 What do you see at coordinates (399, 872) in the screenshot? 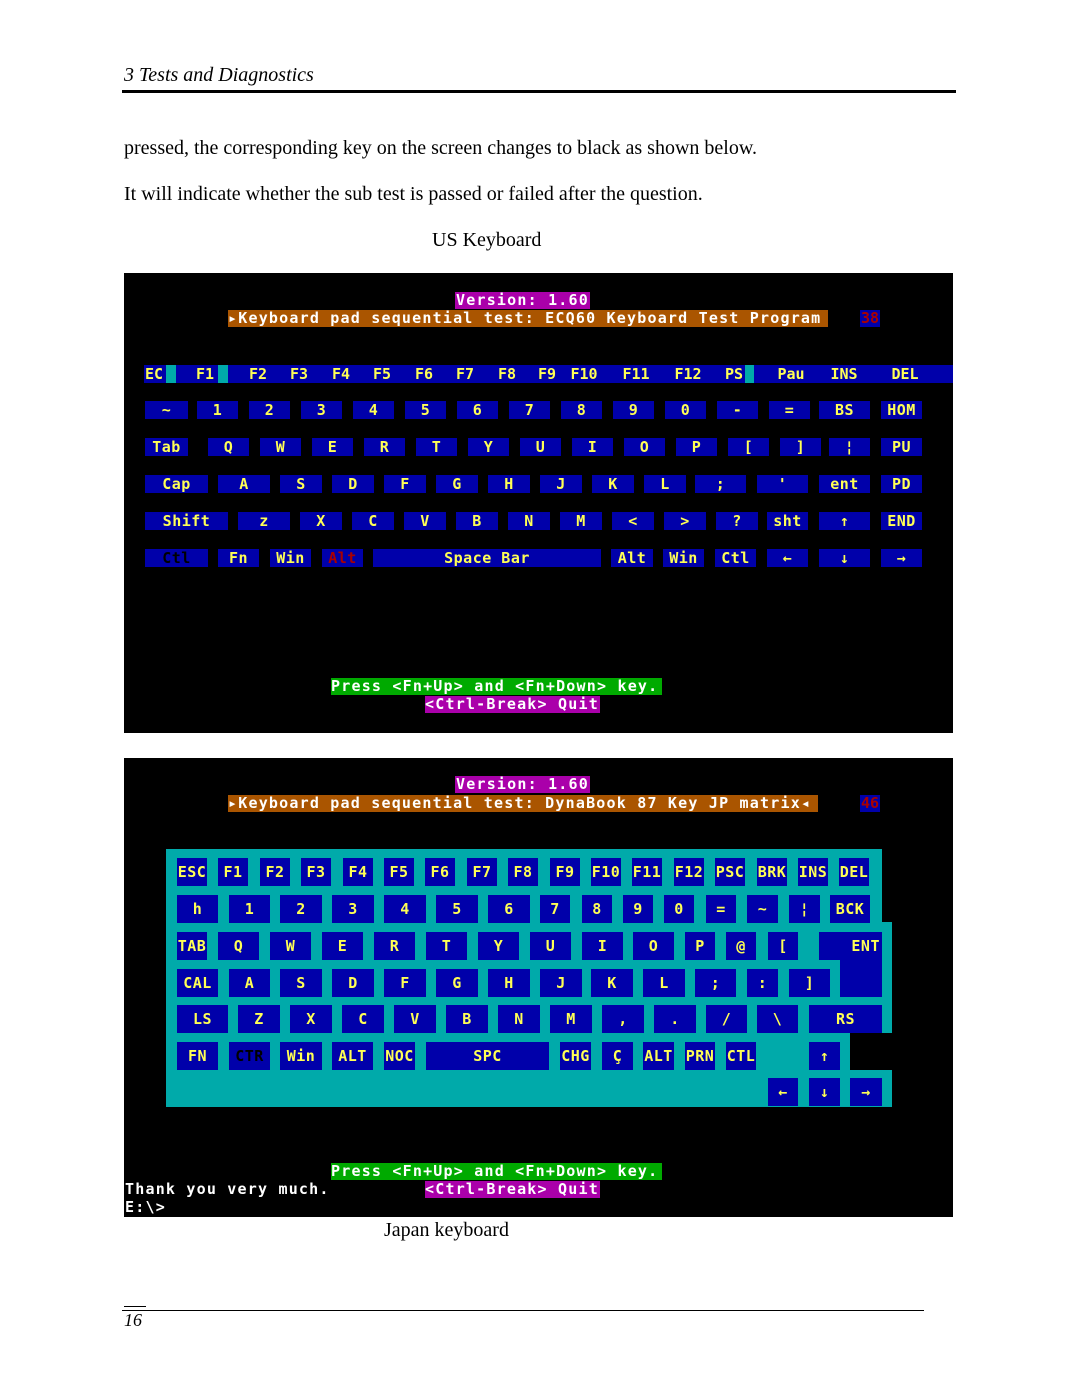
I see `key: F5` at bounding box center [399, 872].